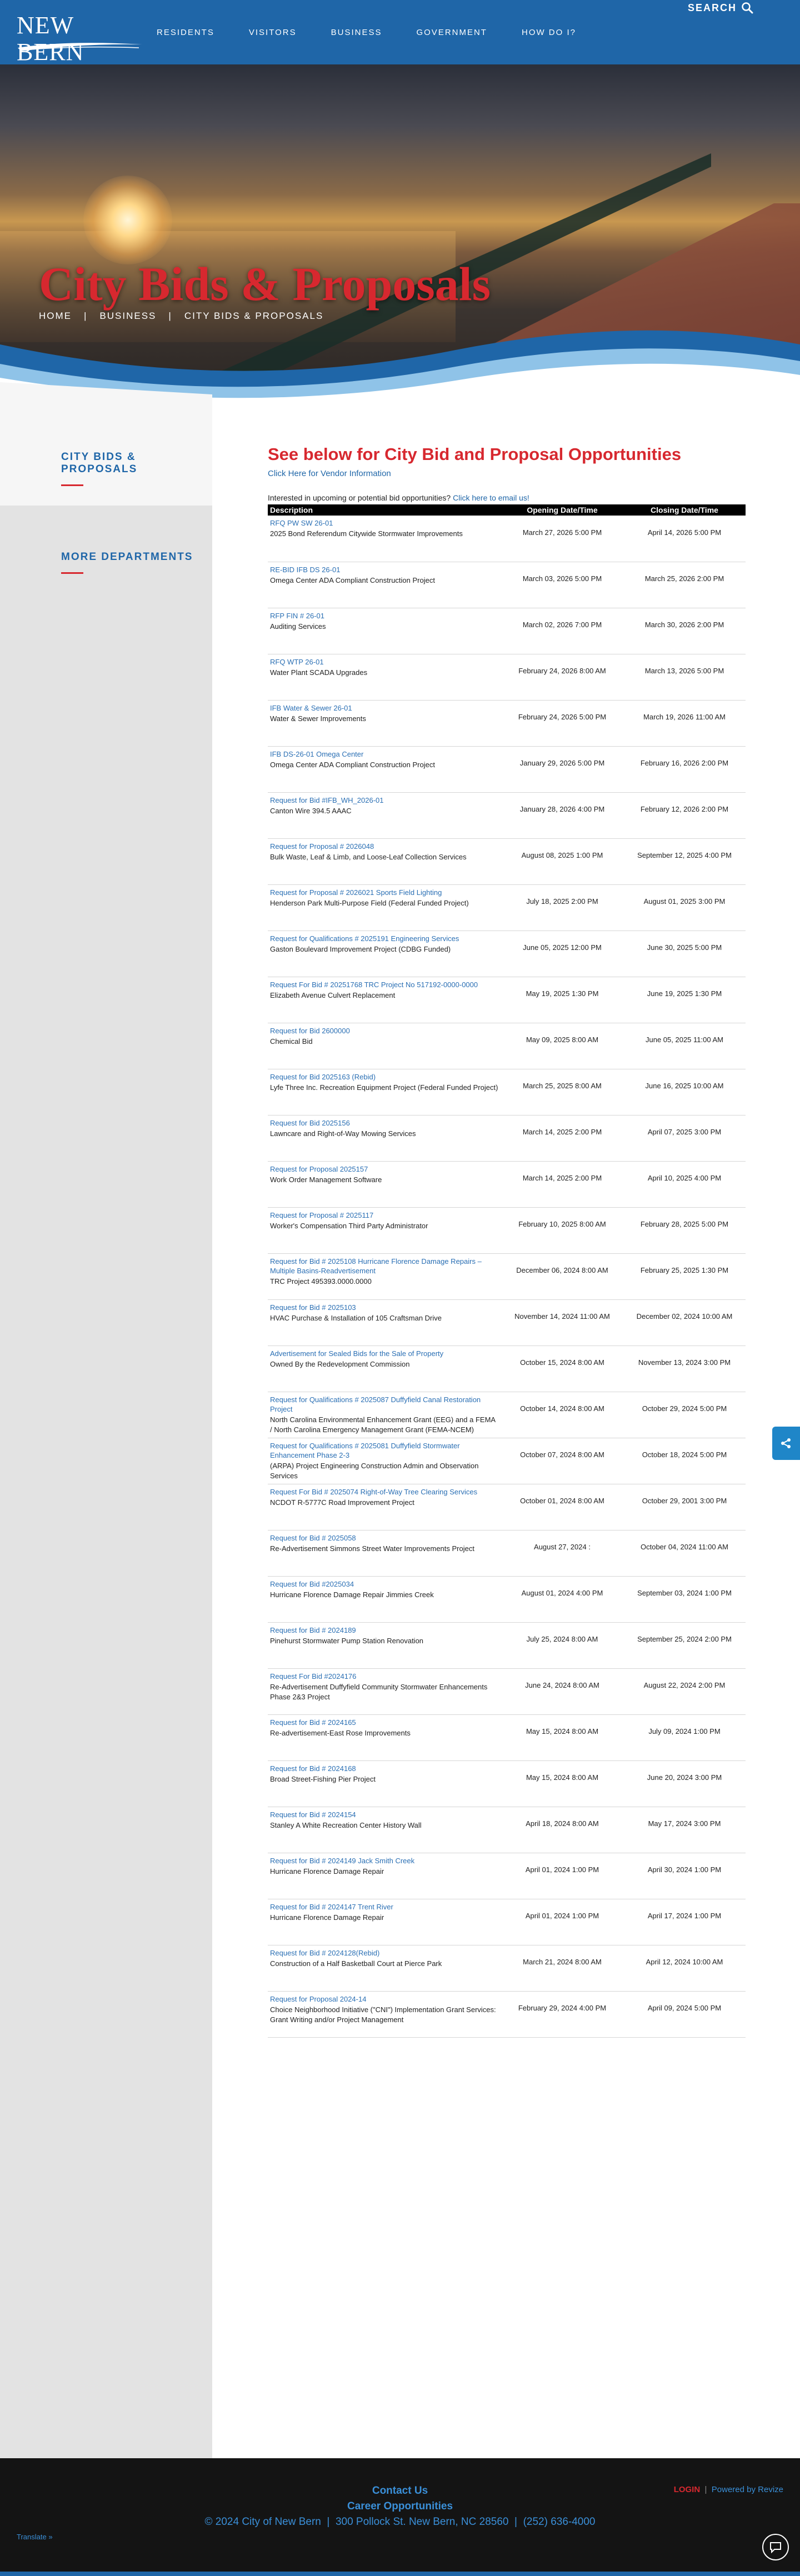 This screenshot has width=800, height=2576. What do you see at coordinates (385, 1907) in the screenshot?
I see `bid-link: Request for Bid # 2024147 Trent River` at bounding box center [385, 1907].